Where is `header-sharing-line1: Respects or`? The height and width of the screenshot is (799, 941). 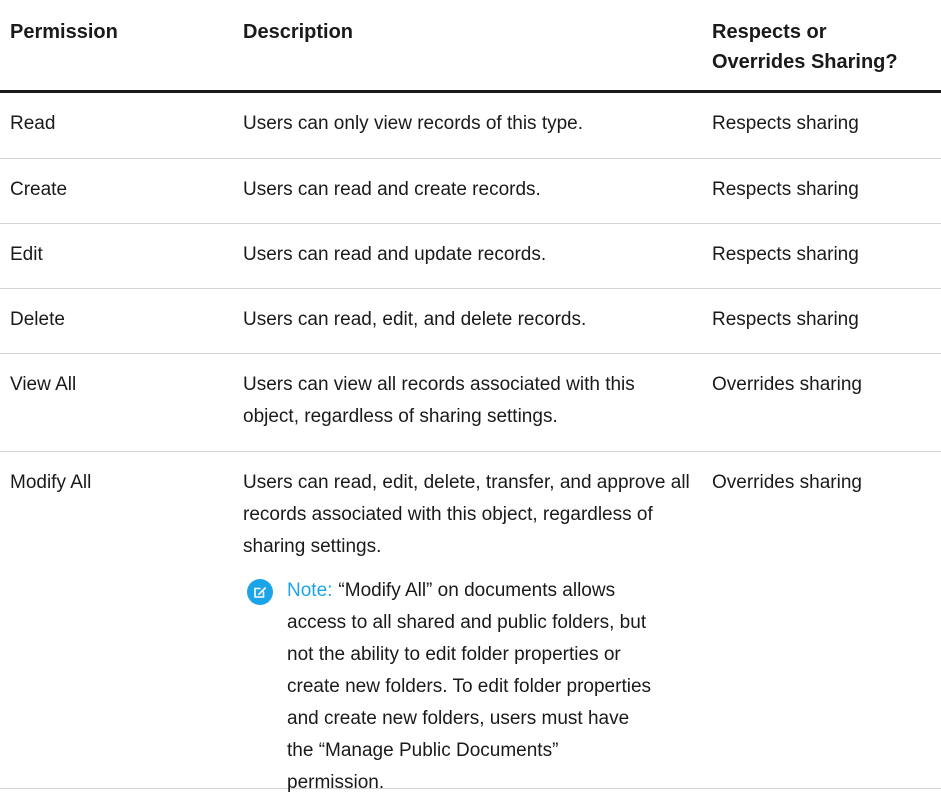
header-sharing-line1: Respects or is located at coordinates (769, 32).